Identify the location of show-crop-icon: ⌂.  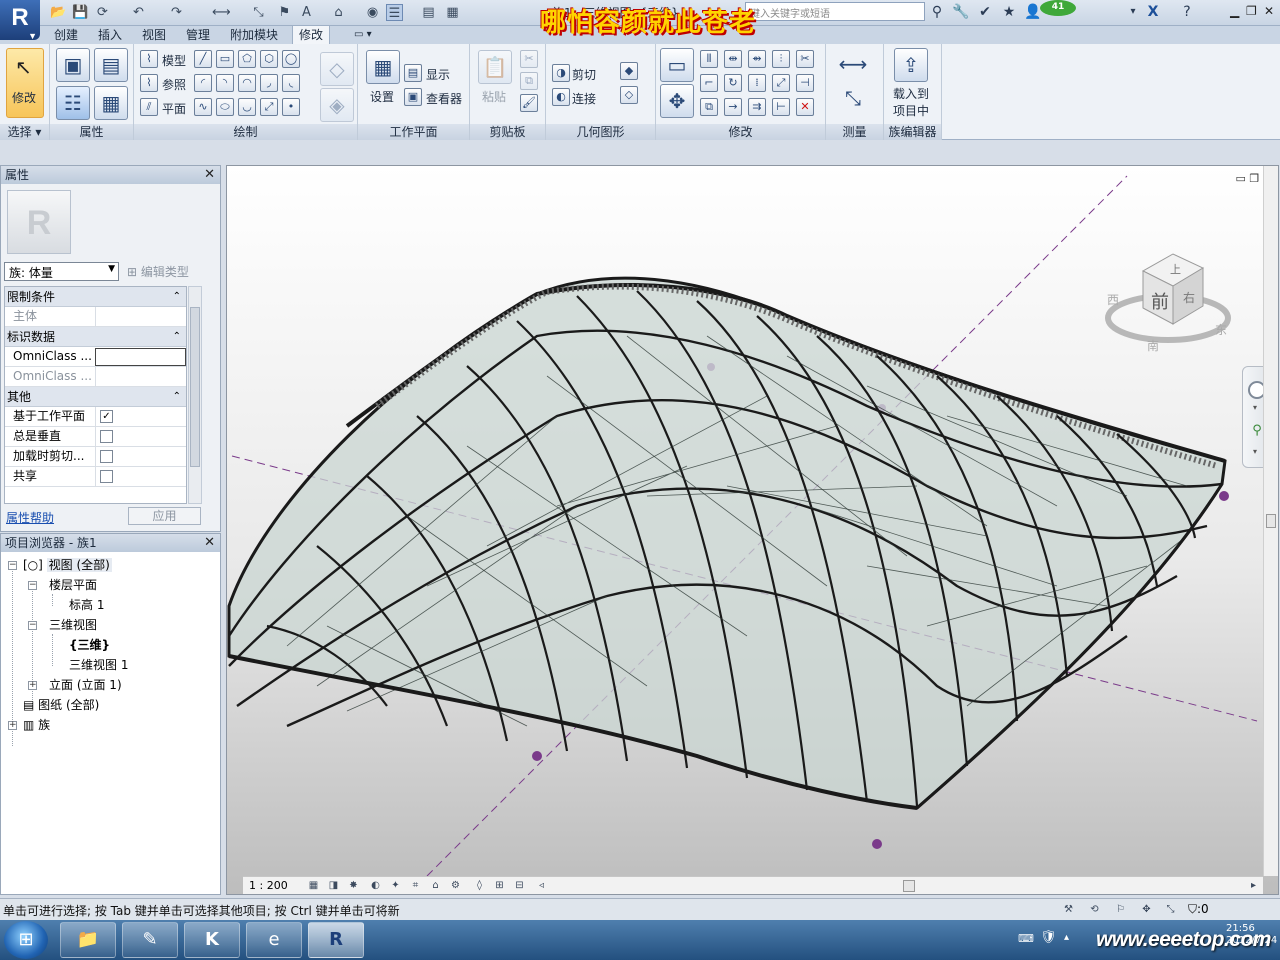
(435, 885).